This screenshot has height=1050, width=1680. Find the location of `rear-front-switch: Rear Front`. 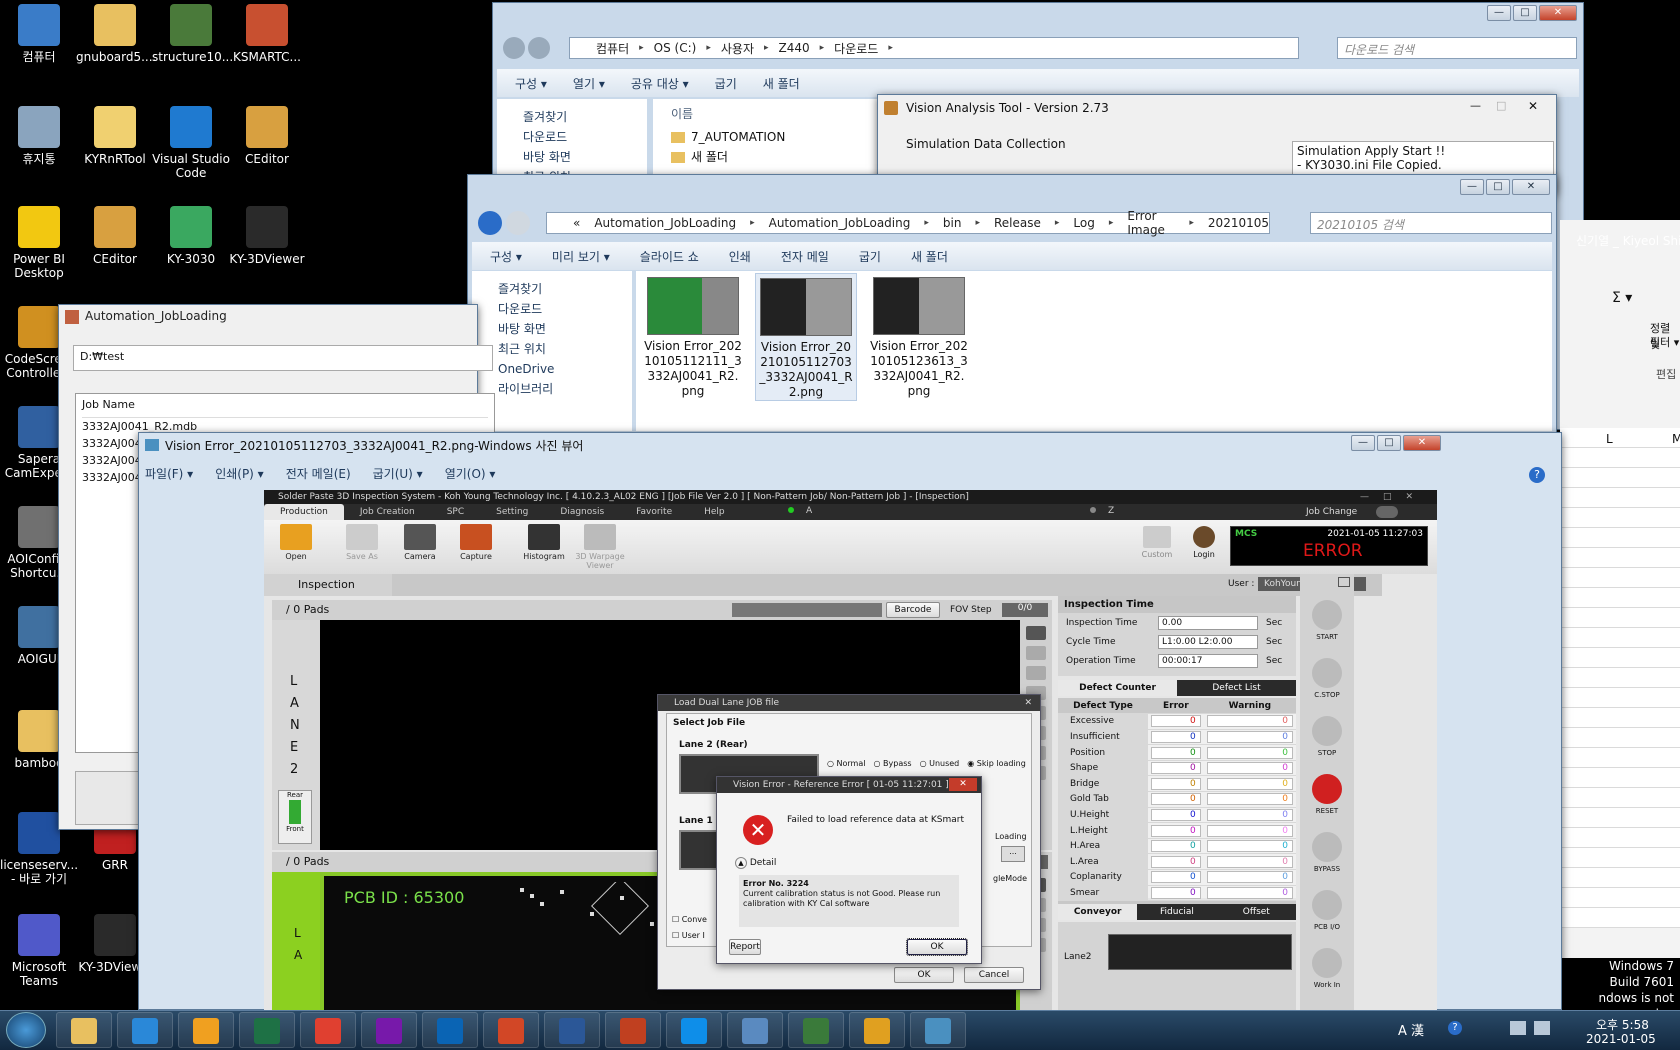

rear-front-switch: Rear Front is located at coordinates (295, 817).